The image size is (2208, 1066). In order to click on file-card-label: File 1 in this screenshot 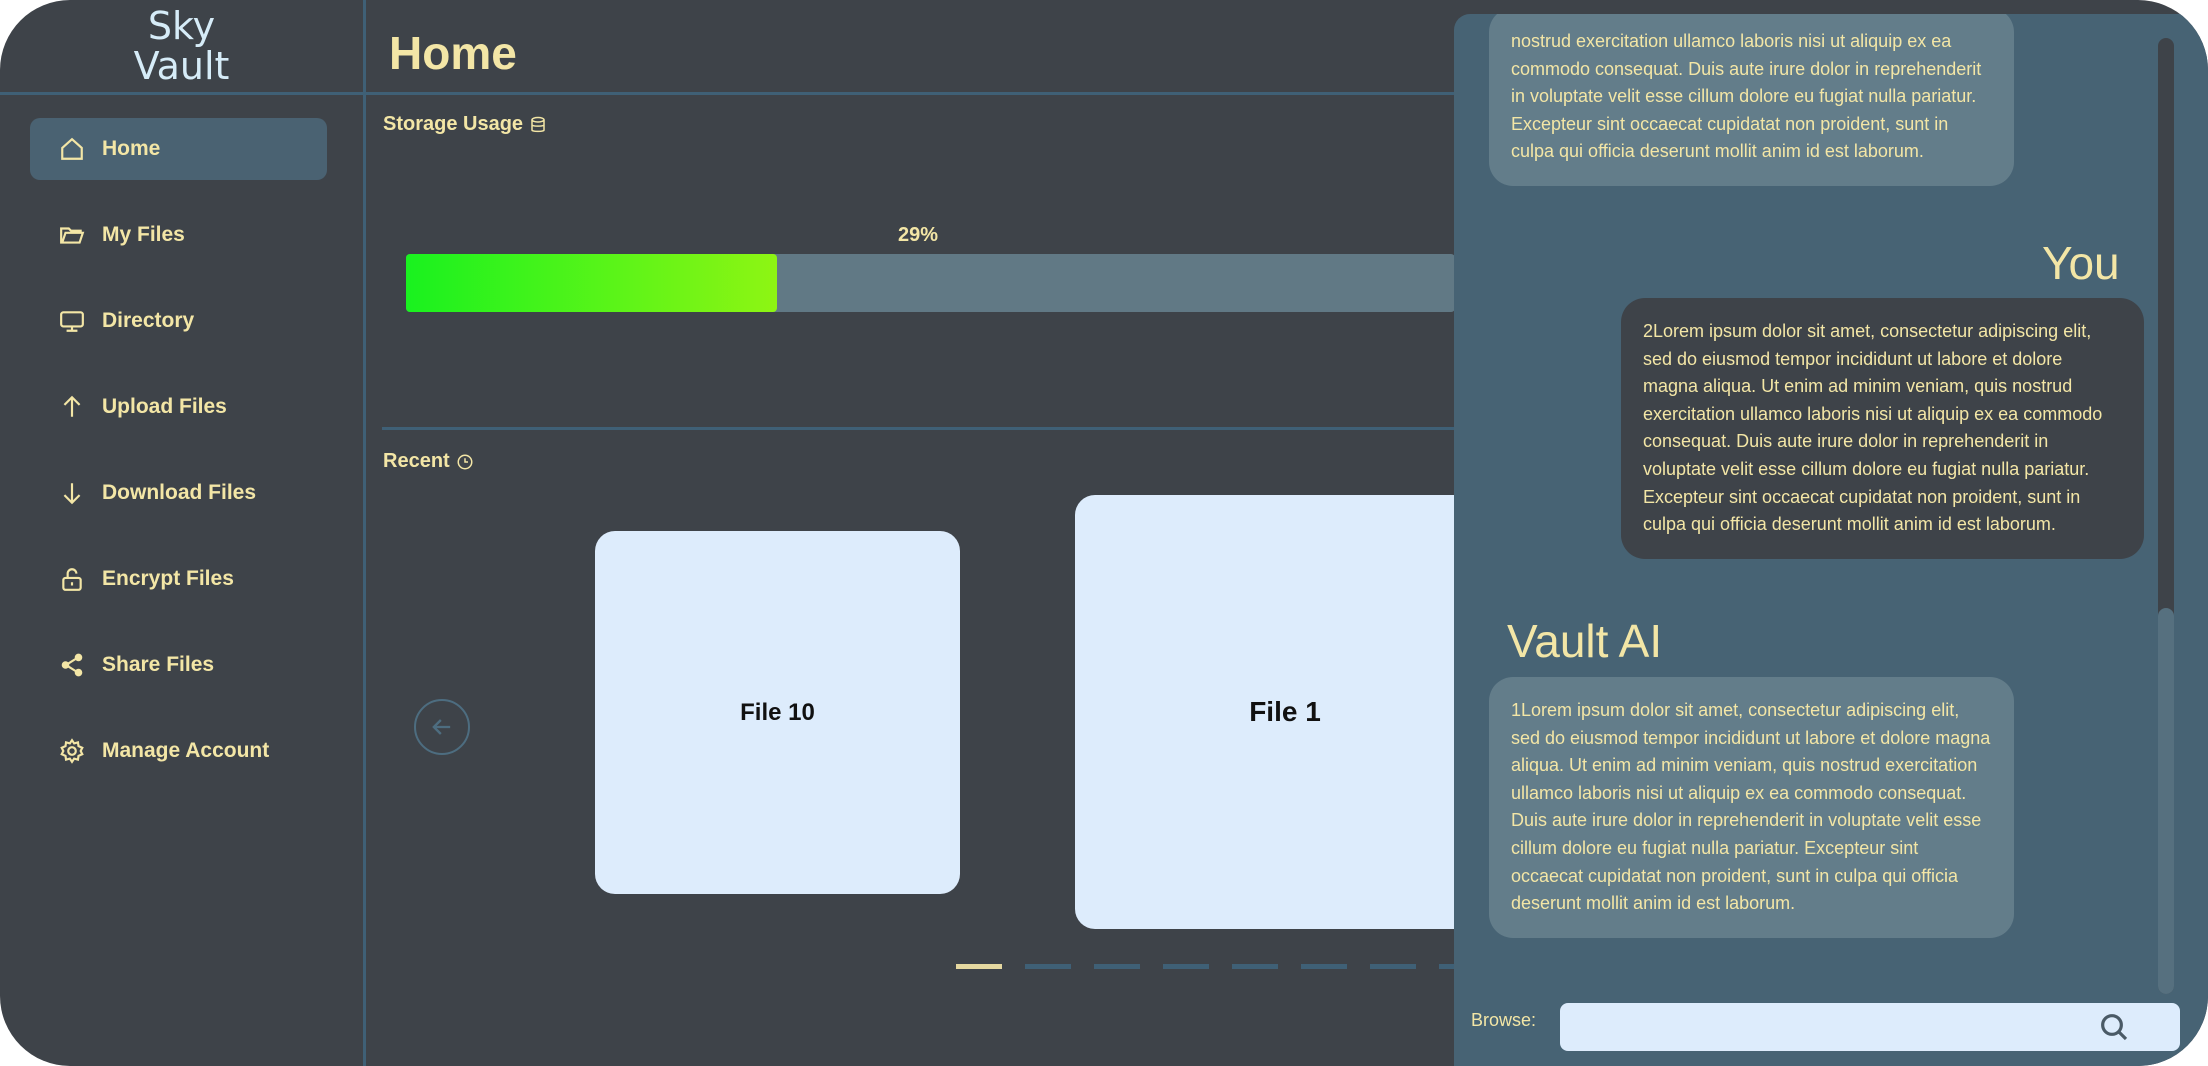, I will do `click(1285, 711)`.